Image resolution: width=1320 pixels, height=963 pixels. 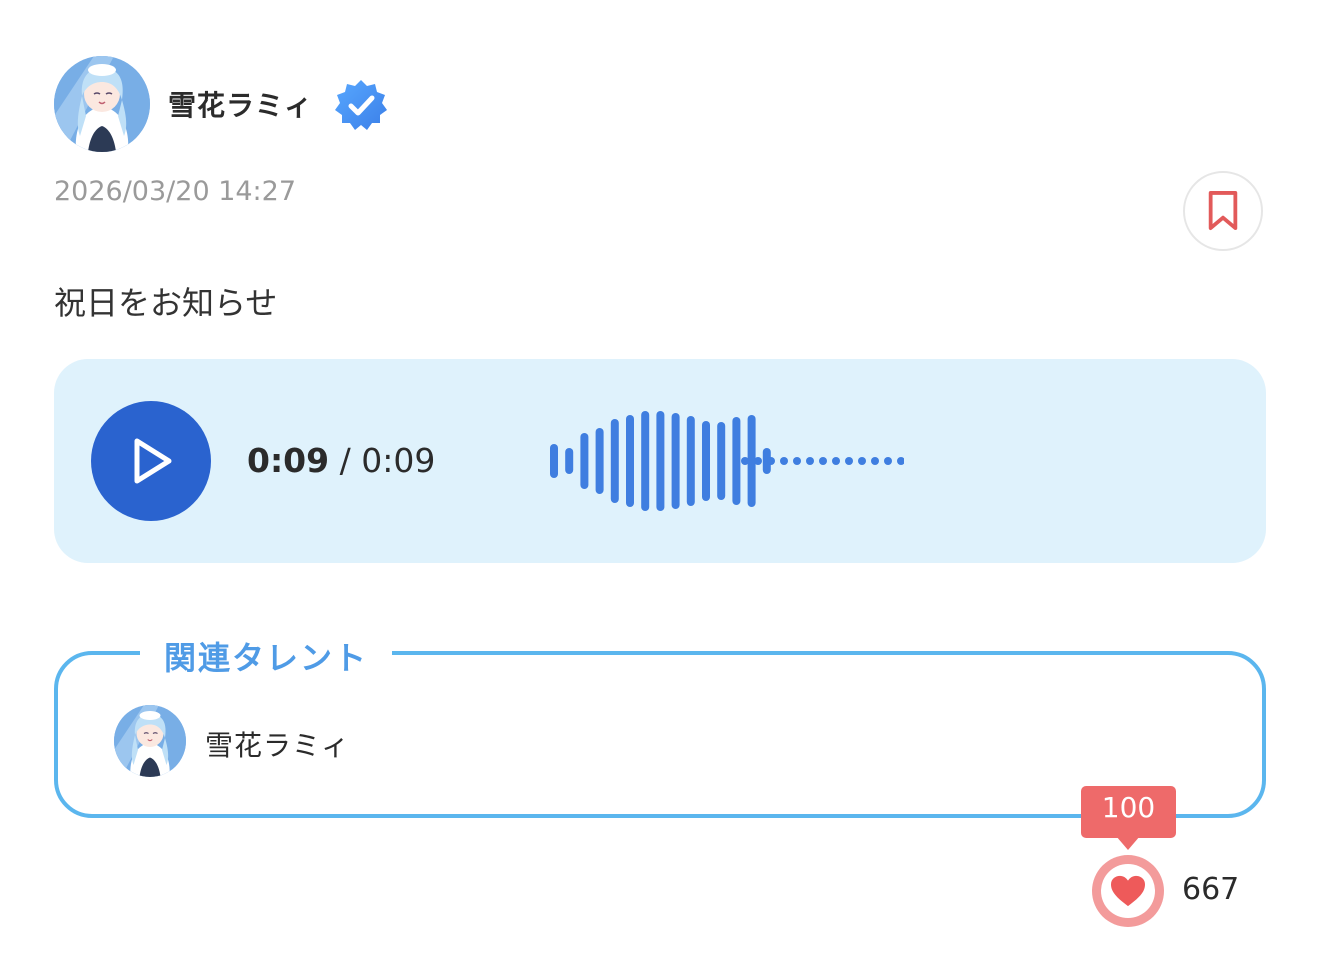 I want to click on post-body-text: 祝日をお知らせ, so click(x=166, y=303).